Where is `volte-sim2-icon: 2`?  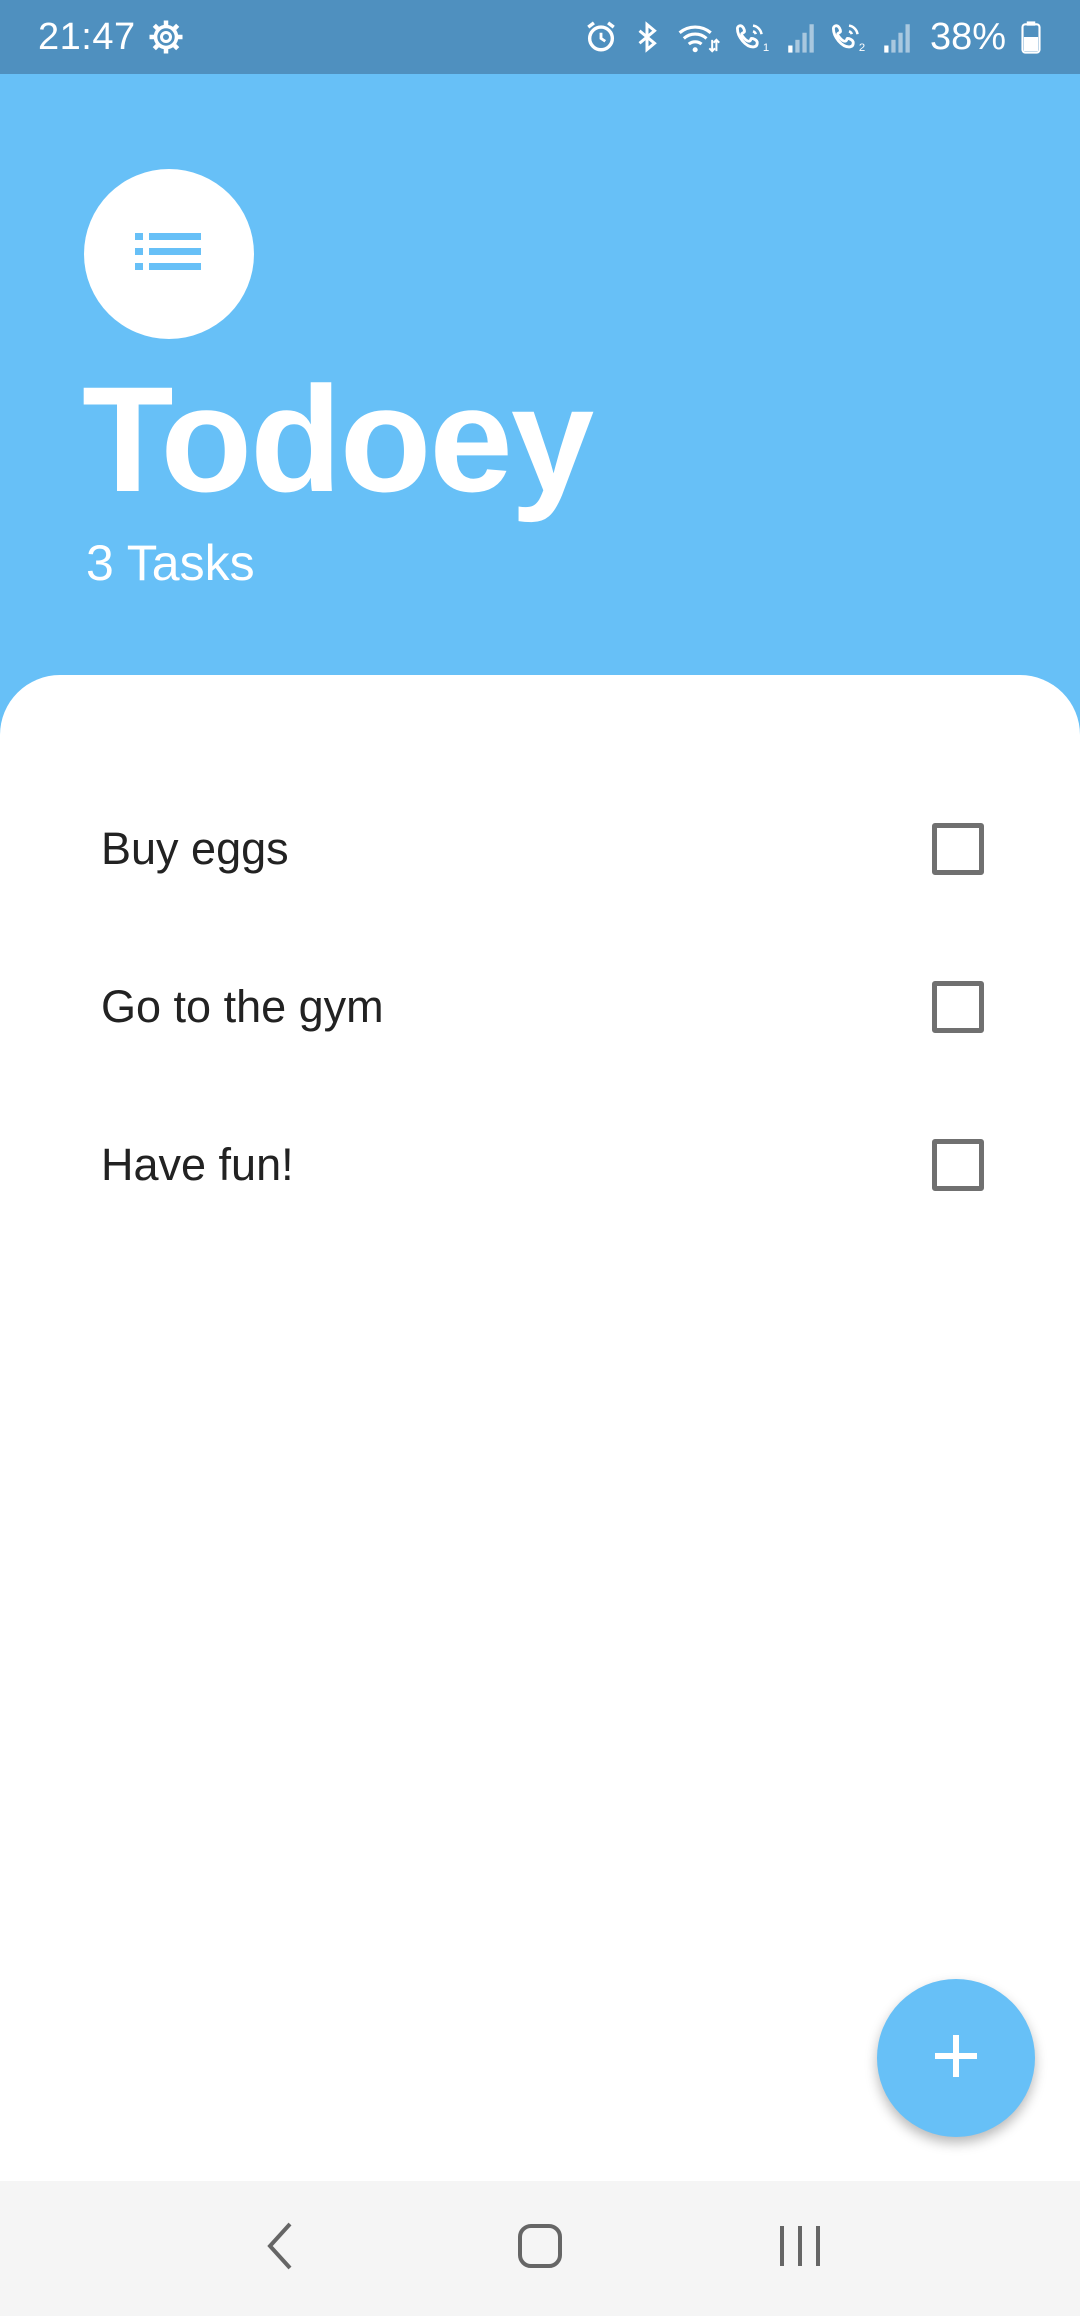
volte-sim2-icon: 2 is located at coordinates (849, 37).